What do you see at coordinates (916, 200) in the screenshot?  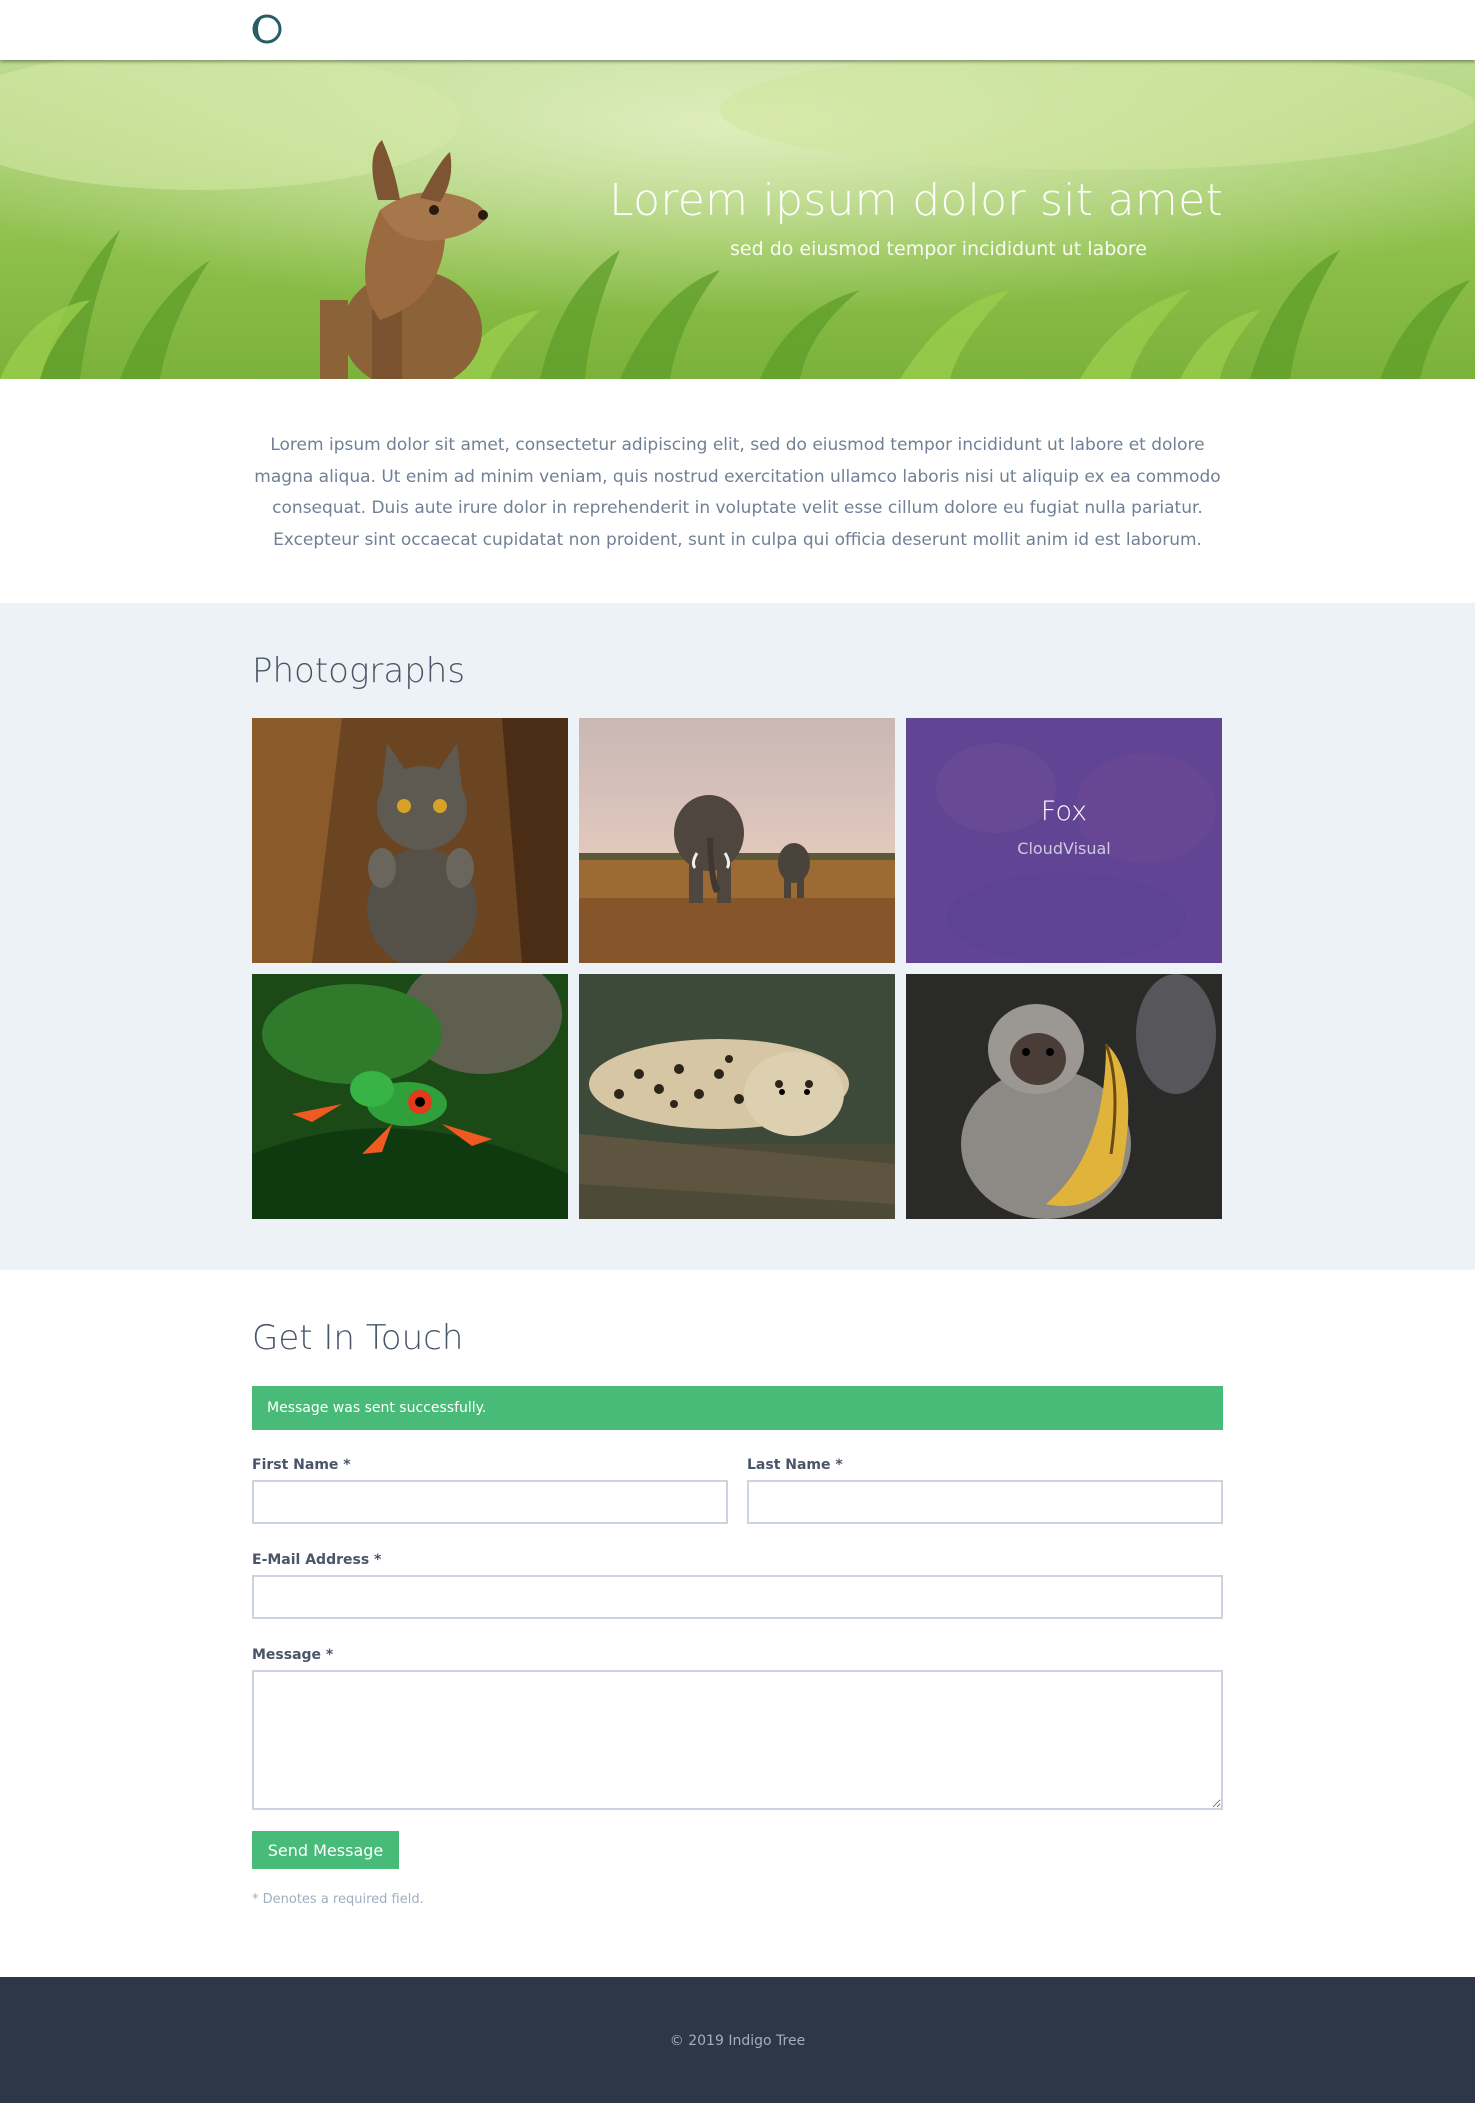 I see `hero-title: Lorem ipsum dolor sit amet` at bounding box center [916, 200].